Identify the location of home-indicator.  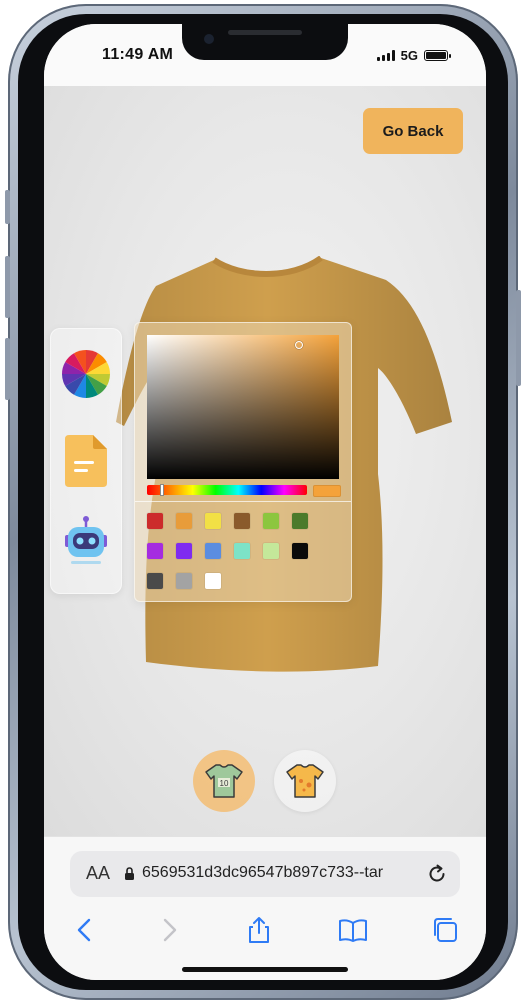
(265, 969).